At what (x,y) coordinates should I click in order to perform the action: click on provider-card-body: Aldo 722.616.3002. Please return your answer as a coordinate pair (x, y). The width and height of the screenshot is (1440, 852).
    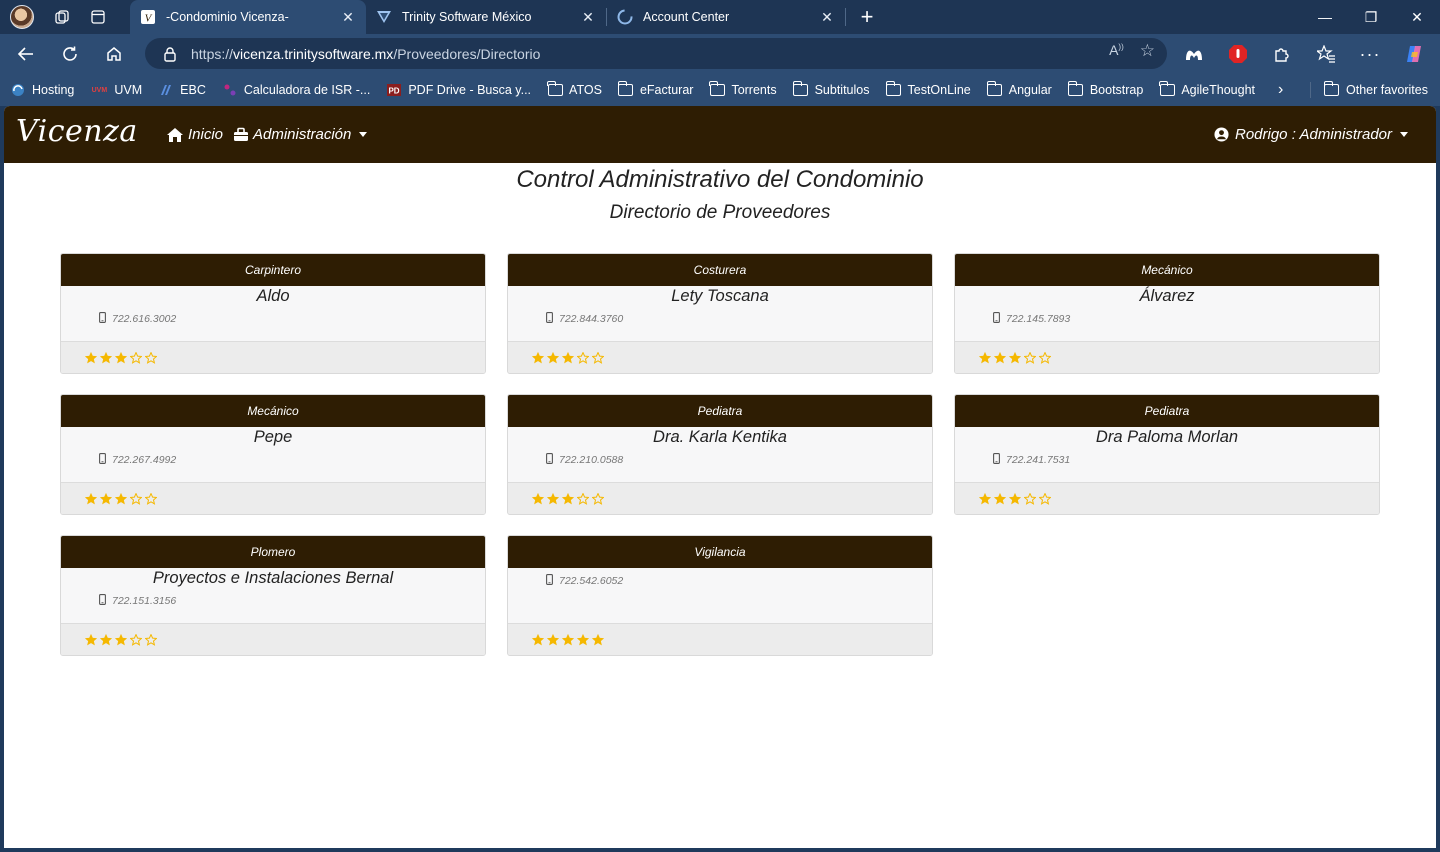
    Looking at the image, I should click on (273, 314).